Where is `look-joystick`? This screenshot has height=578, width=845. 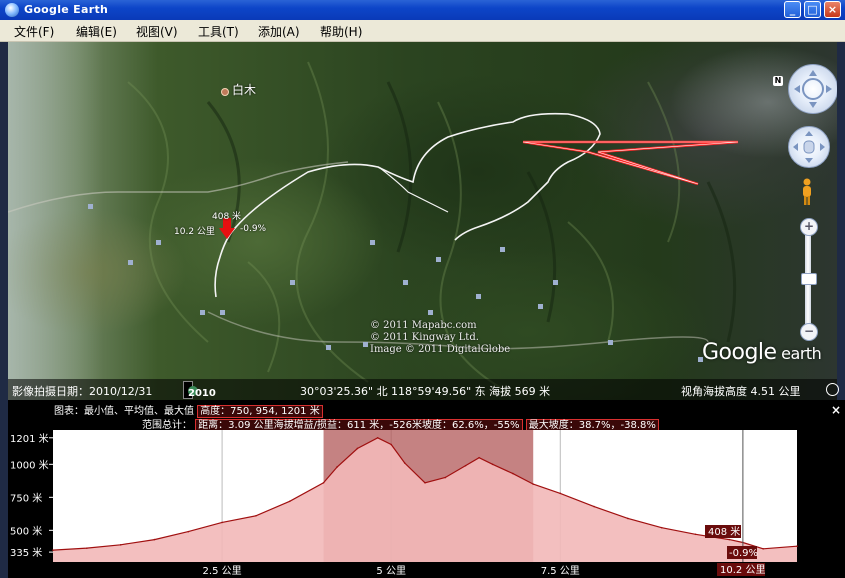
look-joystick is located at coordinates (812, 89).